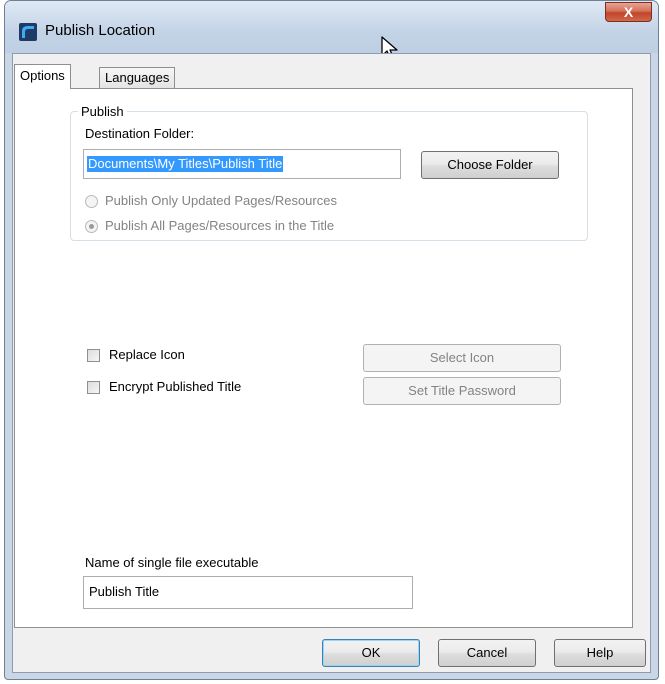 The image size is (665, 684). What do you see at coordinates (462, 358) in the screenshot?
I see `select-icon-button: Select Icon` at bounding box center [462, 358].